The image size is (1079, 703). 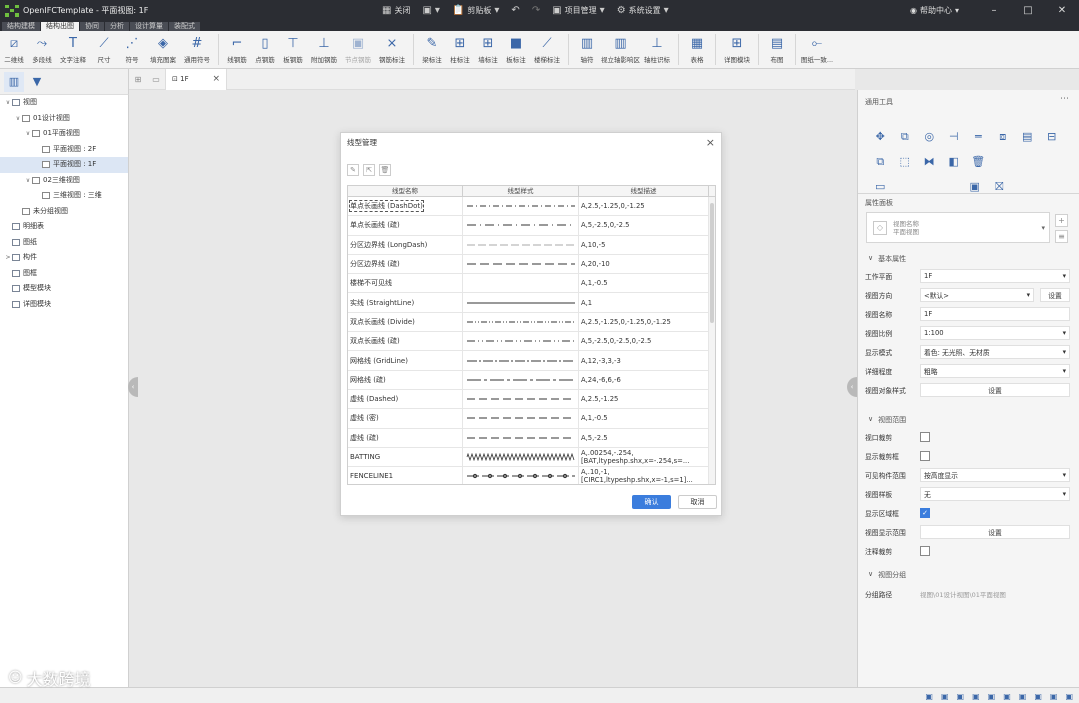 What do you see at coordinates (64, 134) in the screenshot?
I see `tree-item: ∨ 01平面视图` at bounding box center [64, 134].